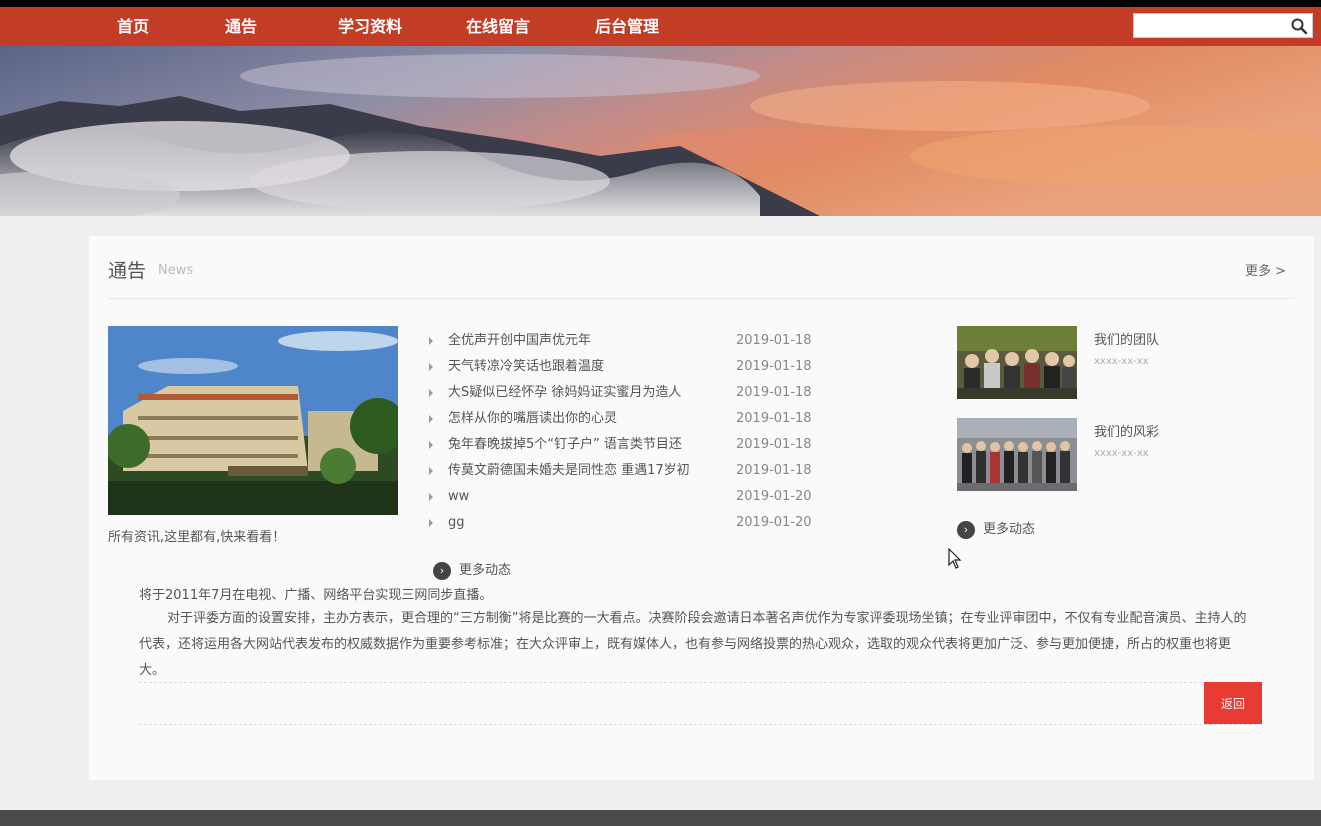 This screenshot has height=826, width=1321. I want to click on news-title: 大S疑似已经怀孕 徐妈妈证实蜜月为造人, so click(565, 392).